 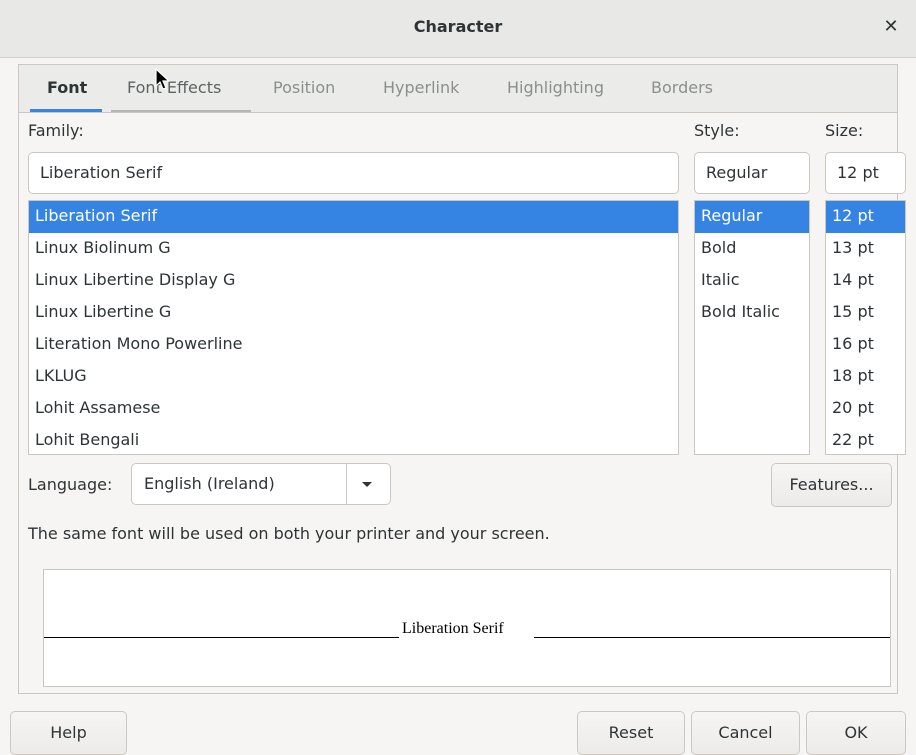 What do you see at coordinates (865, 249) in the screenshot?
I see `size-item: 13 pt` at bounding box center [865, 249].